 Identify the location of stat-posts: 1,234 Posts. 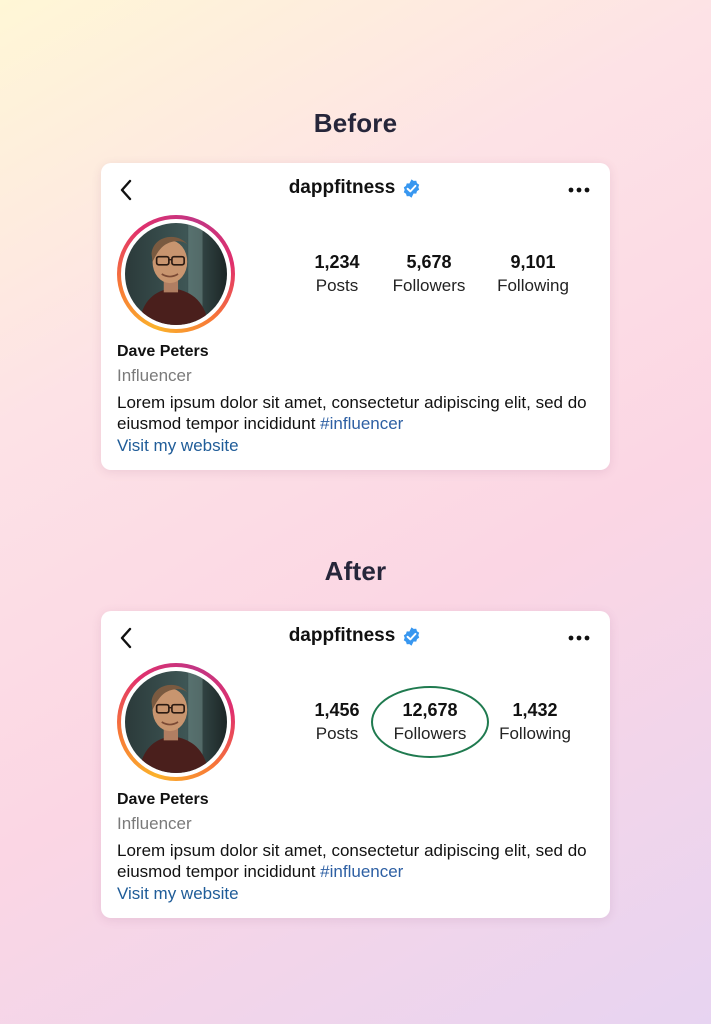
(337, 274).